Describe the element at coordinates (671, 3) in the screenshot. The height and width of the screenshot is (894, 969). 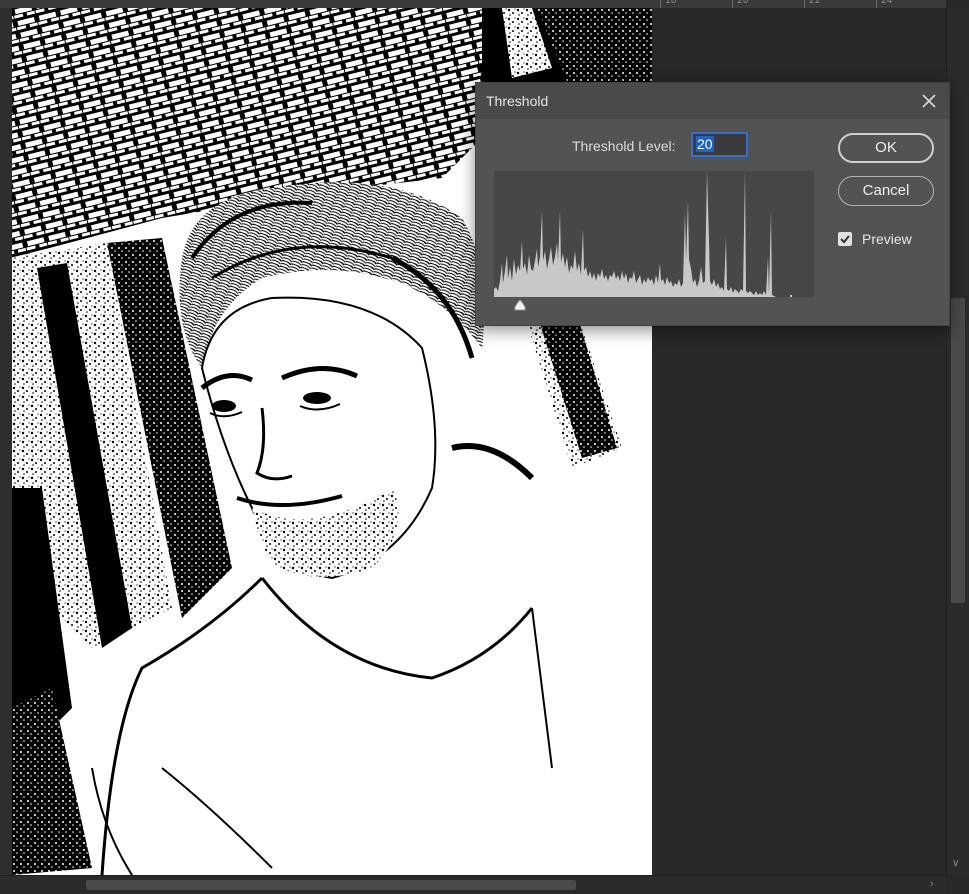
I see `ruler-number: 18` at that location.